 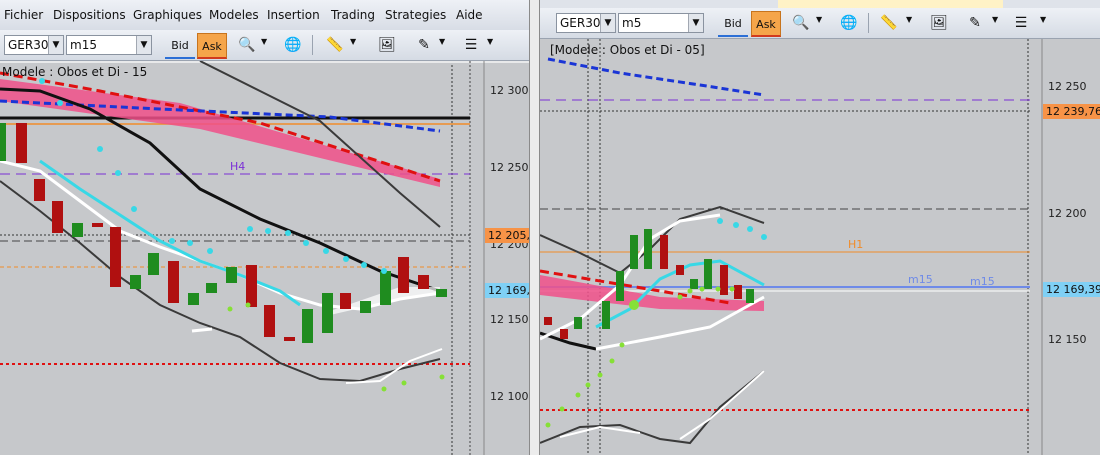 I want to click on menu-strategies: Strategies, so click(x=415, y=15).